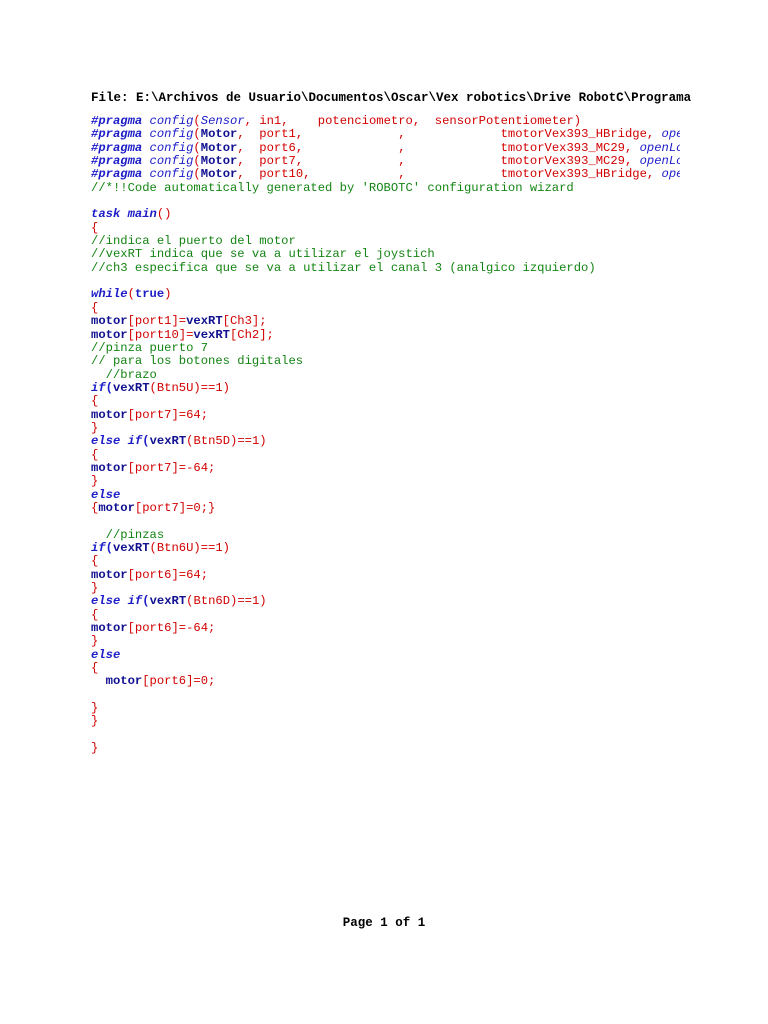 The width and height of the screenshot is (768, 1024). What do you see at coordinates (385, 375) in the screenshot?
I see `code-line: //brazo` at bounding box center [385, 375].